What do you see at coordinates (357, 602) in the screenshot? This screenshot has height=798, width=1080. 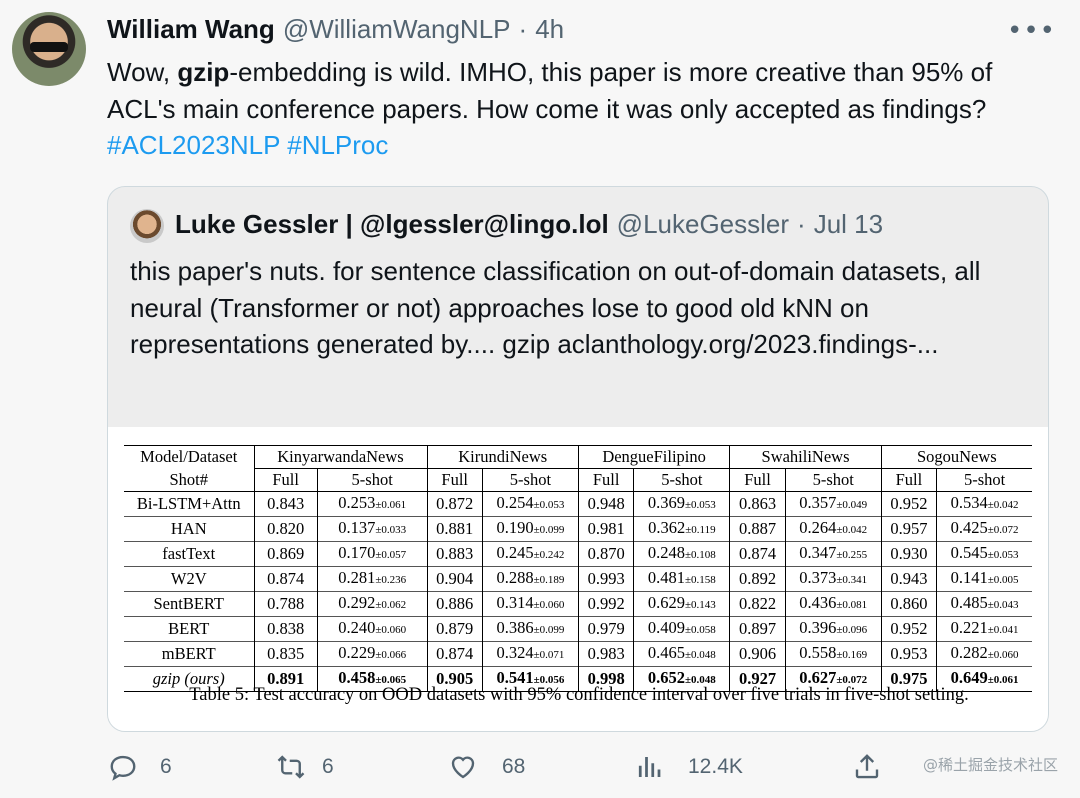 I see `fiveshot-mean: 0.292` at bounding box center [357, 602].